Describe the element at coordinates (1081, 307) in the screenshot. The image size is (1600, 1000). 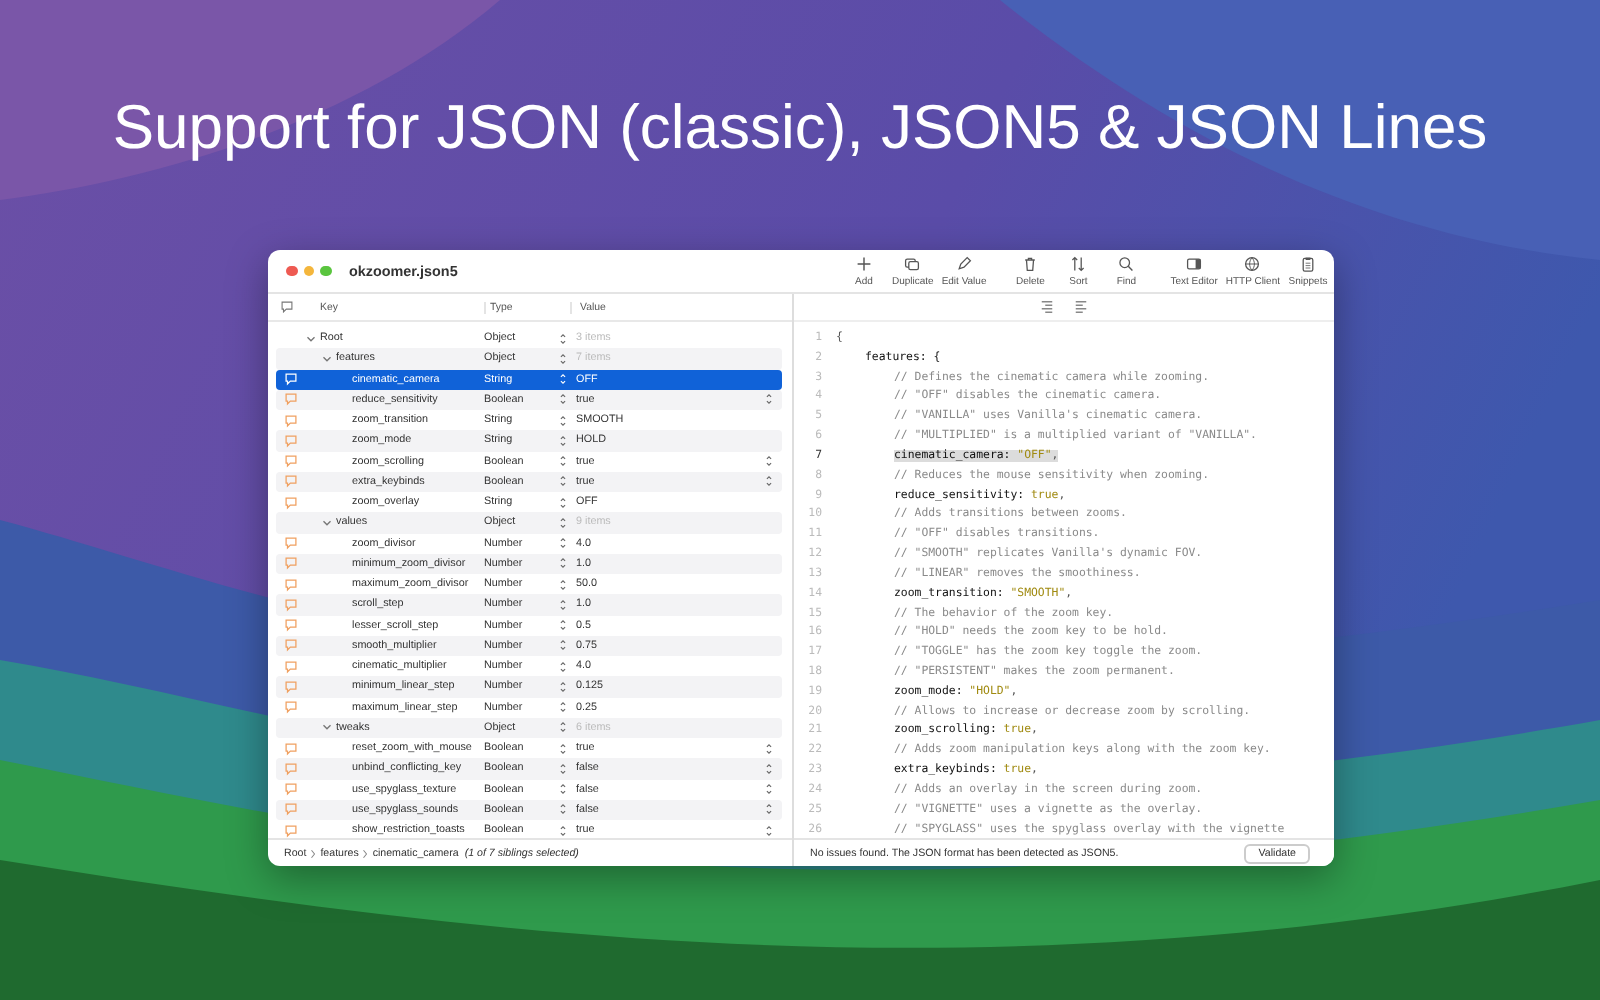
I see `align-left-icon` at that location.